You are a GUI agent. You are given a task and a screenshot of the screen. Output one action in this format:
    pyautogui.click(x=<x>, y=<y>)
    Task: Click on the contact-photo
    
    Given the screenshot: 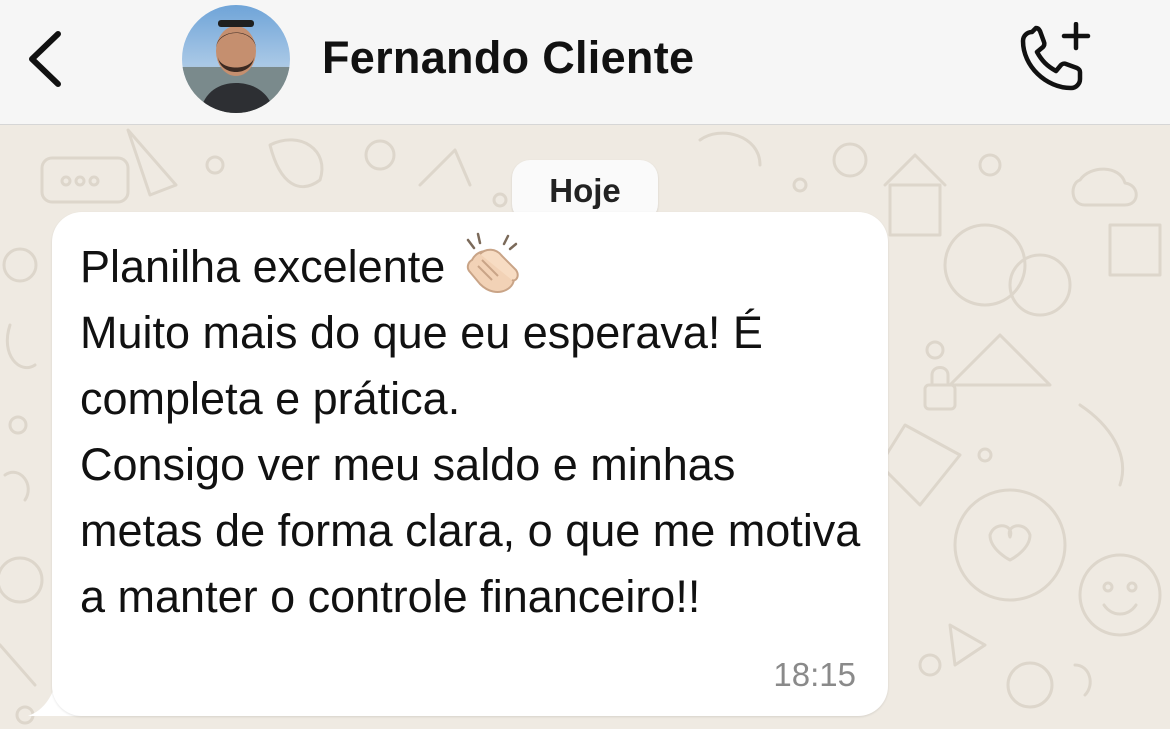 What is the action you would take?
    pyautogui.click(x=236, y=59)
    